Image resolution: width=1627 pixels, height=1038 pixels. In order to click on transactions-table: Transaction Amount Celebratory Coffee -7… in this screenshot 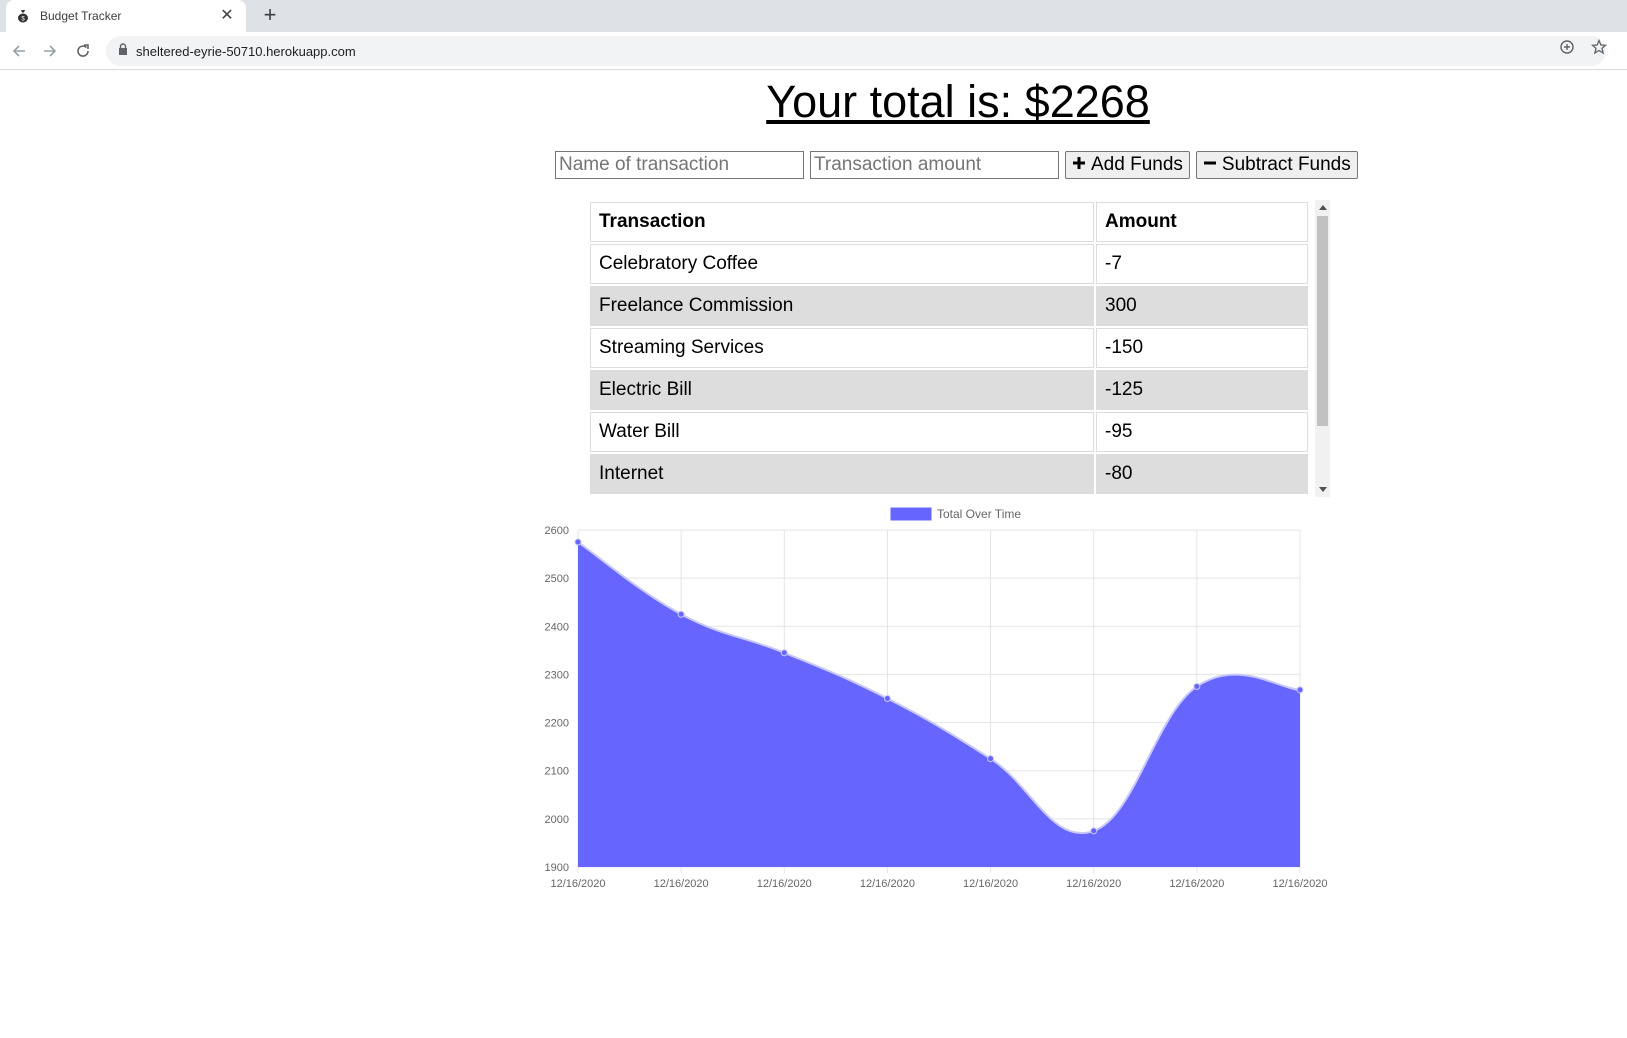, I will do `click(949, 348)`.